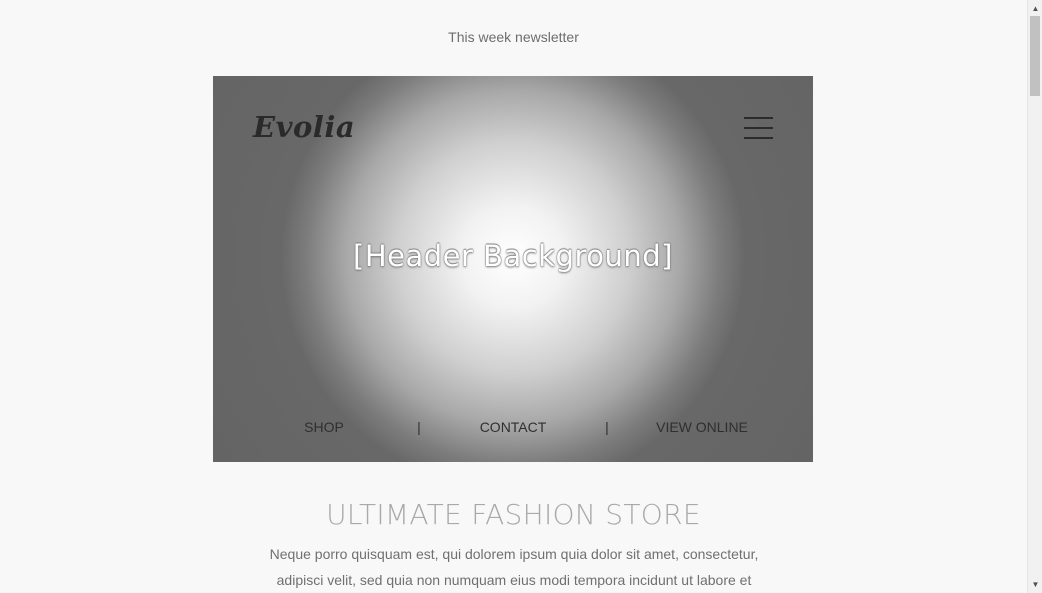 Image resolution: width=1042 pixels, height=593 pixels. What do you see at coordinates (1035, 584) in the screenshot?
I see `scroll-down-arrow-icon: ▼` at bounding box center [1035, 584].